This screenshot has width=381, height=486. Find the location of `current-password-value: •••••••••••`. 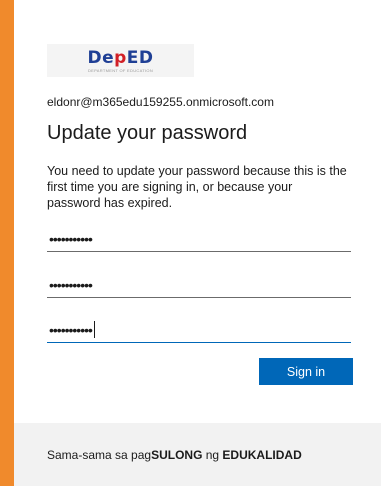

current-password-value: ••••••••••• is located at coordinates (71, 238).